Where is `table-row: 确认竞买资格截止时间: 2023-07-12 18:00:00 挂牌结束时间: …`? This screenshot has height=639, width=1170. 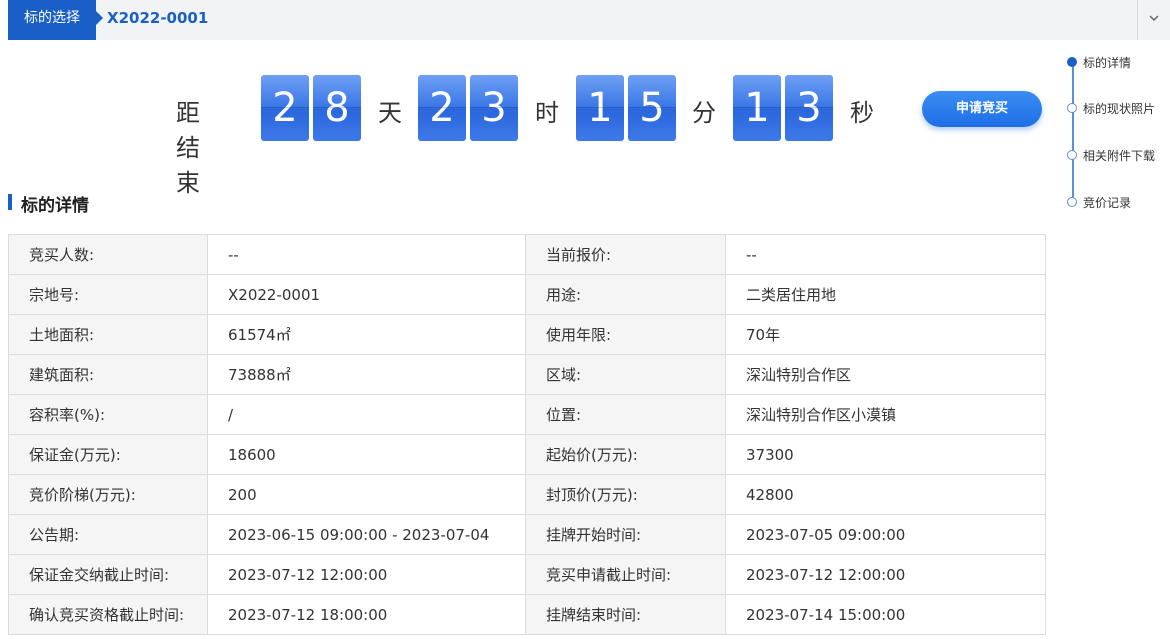
table-row: 确认竞买资格截止时间: 2023-07-12 18:00:00 挂牌结束时间: … is located at coordinates (527, 614).